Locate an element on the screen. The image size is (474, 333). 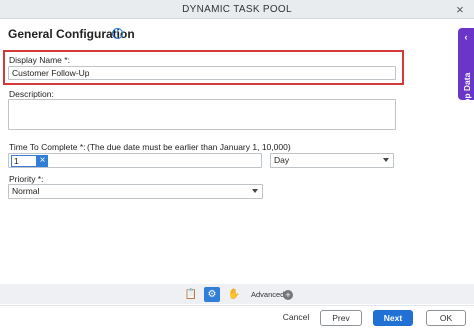
window-title: DYNAMIC TASK POOL is located at coordinates (237, 9).